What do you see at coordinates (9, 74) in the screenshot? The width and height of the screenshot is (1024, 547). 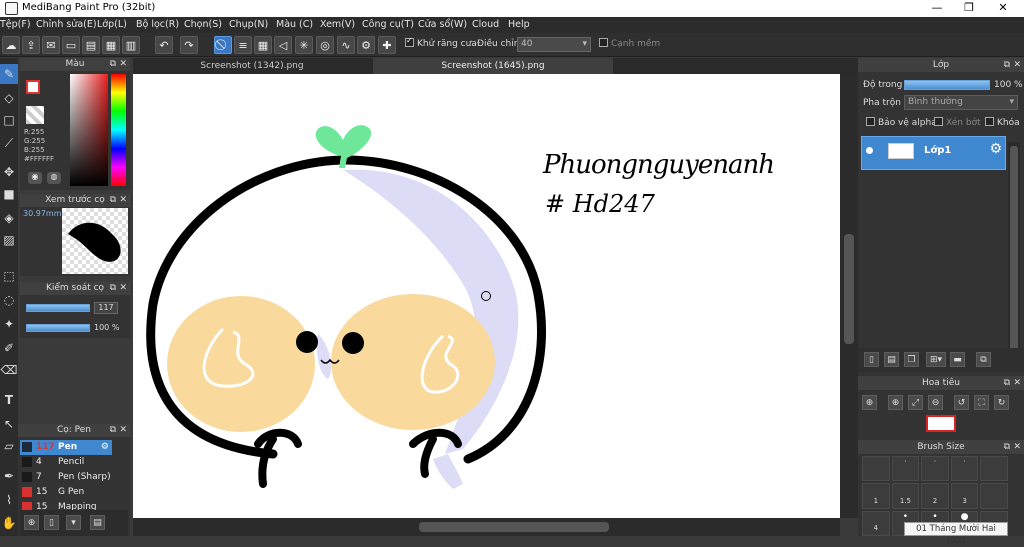 I see `brush-tool-icon: ✎` at bounding box center [9, 74].